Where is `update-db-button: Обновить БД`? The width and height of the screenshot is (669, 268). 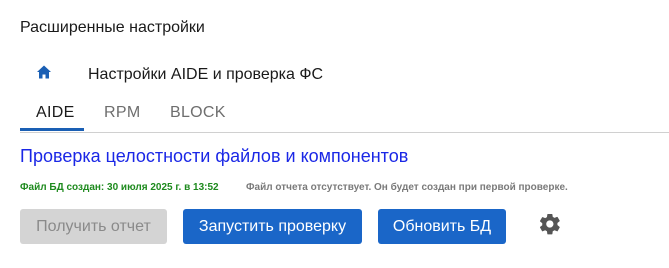
update-db-button: Обновить БД is located at coordinates (442, 226).